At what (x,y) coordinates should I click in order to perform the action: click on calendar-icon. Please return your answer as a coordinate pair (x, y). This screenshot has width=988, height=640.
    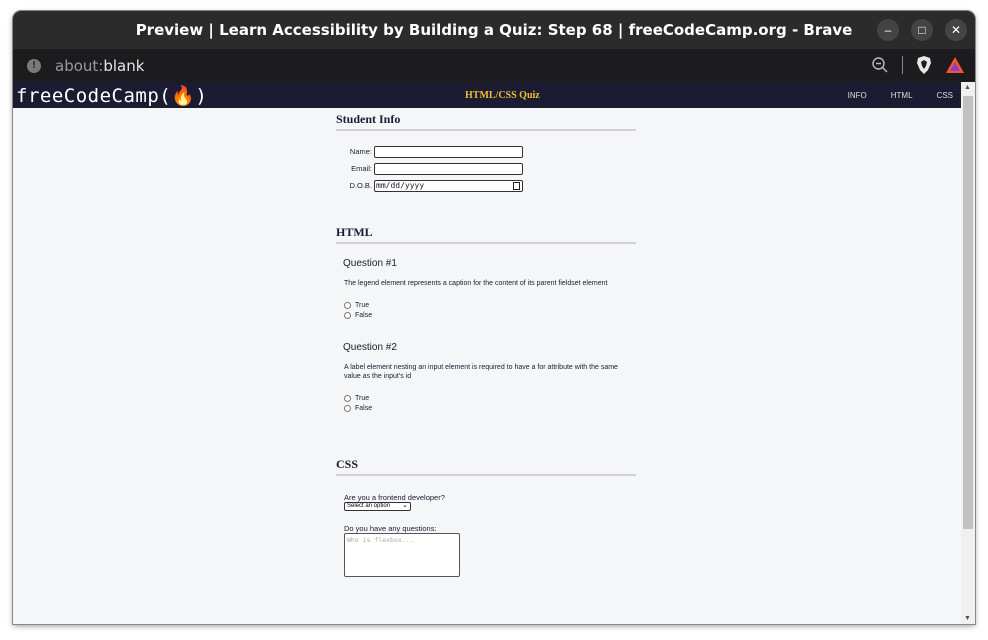
    Looking at the image, I should click on (516, 185).